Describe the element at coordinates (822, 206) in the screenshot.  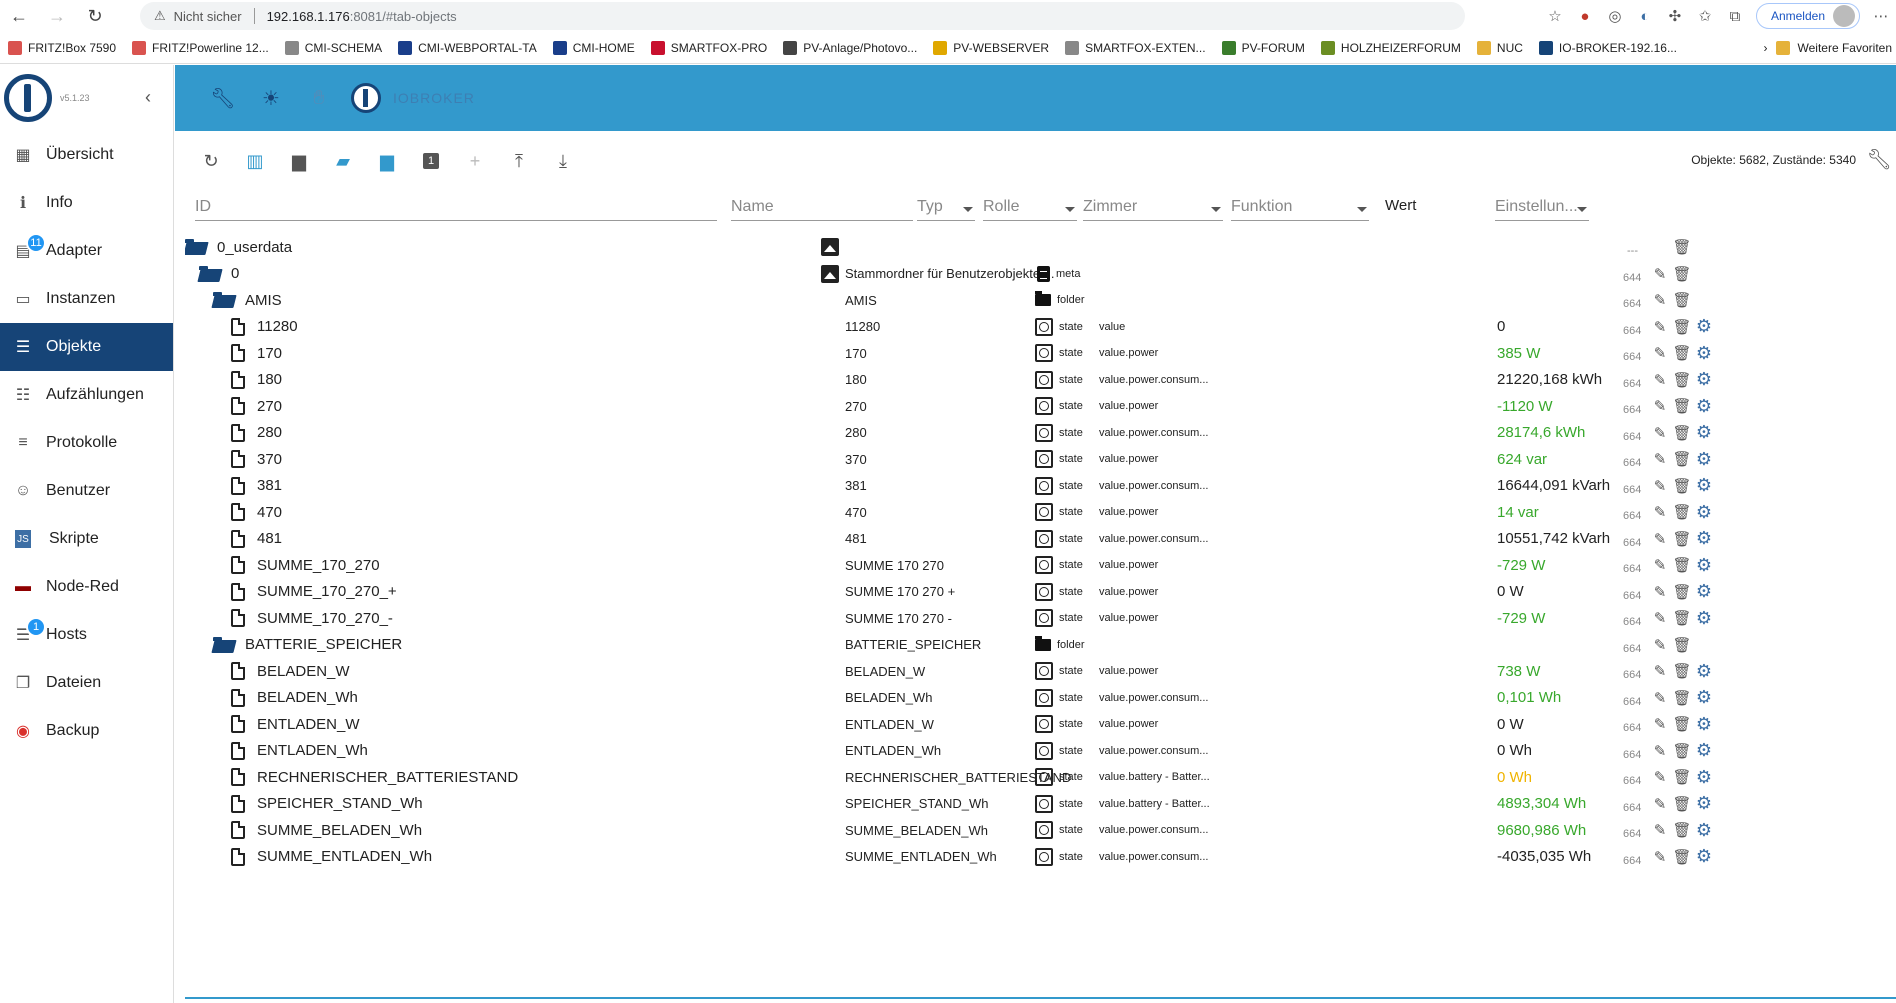
I see `name-filter-input: Name` at that location.